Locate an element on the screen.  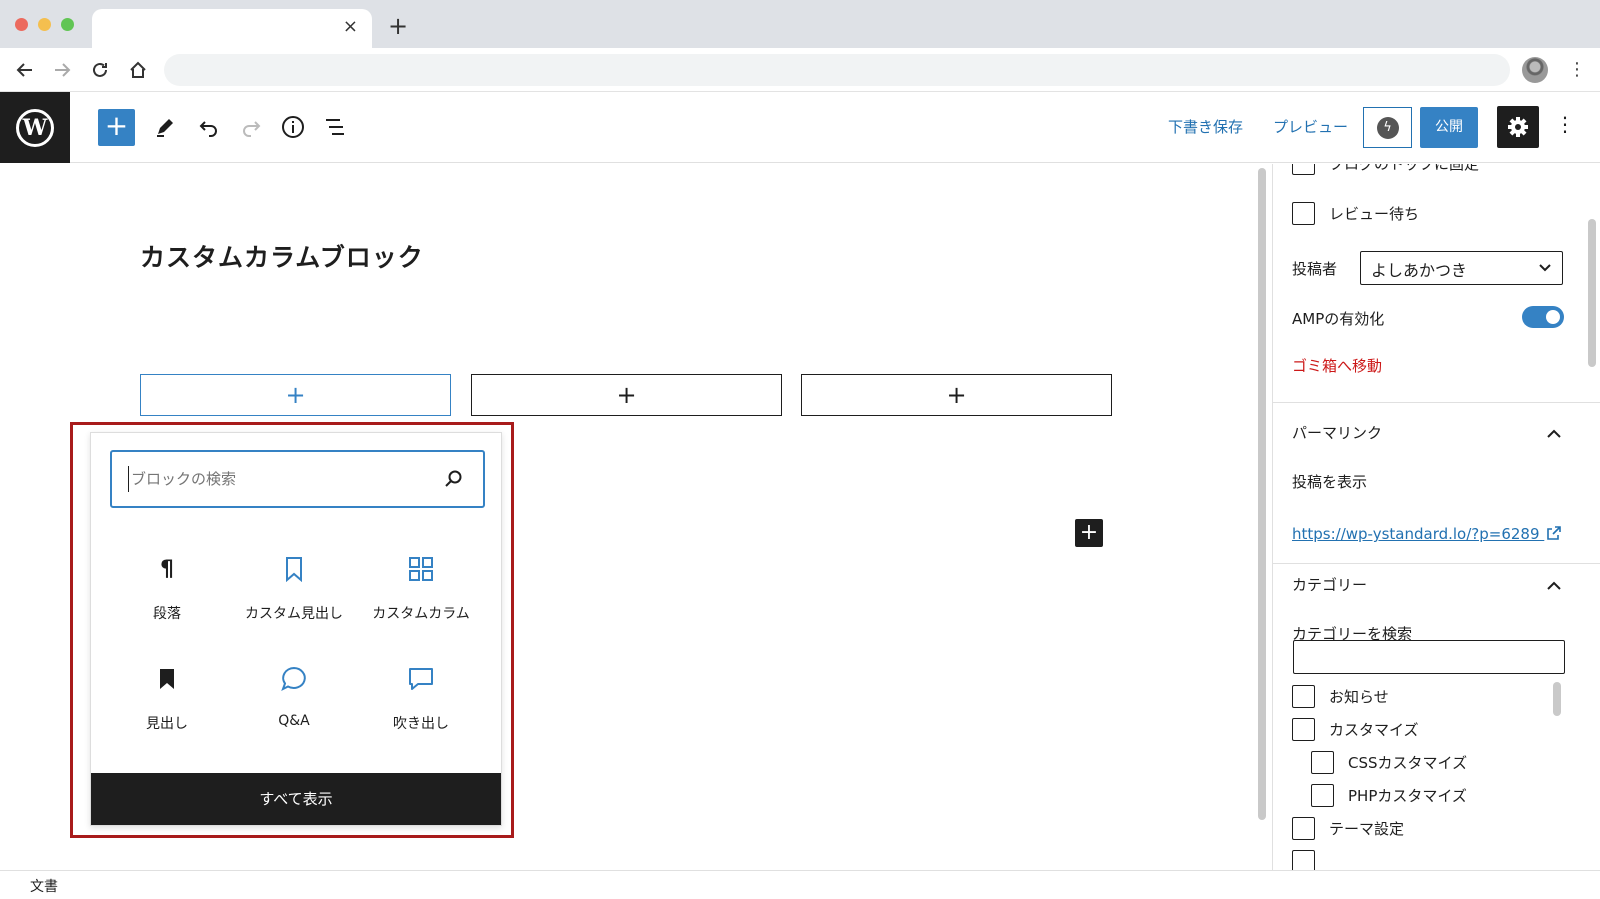
external-link-icon is located at coordinates (1554, 533).